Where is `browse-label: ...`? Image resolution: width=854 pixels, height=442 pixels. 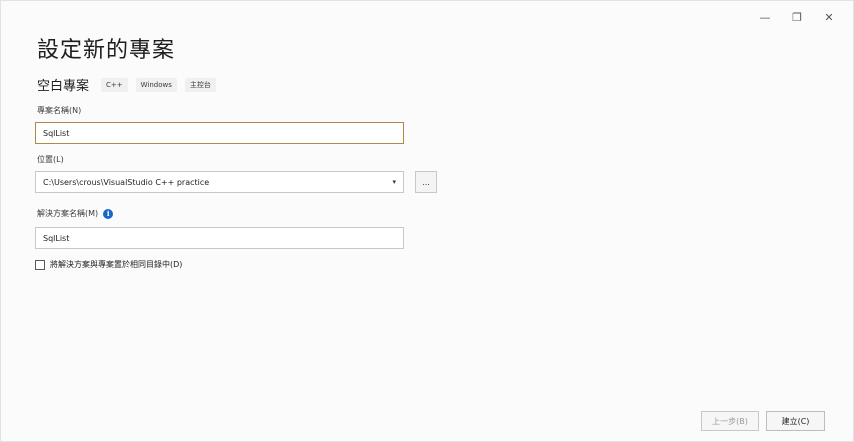
browse-label: ... is located at coordinates (426, 182).